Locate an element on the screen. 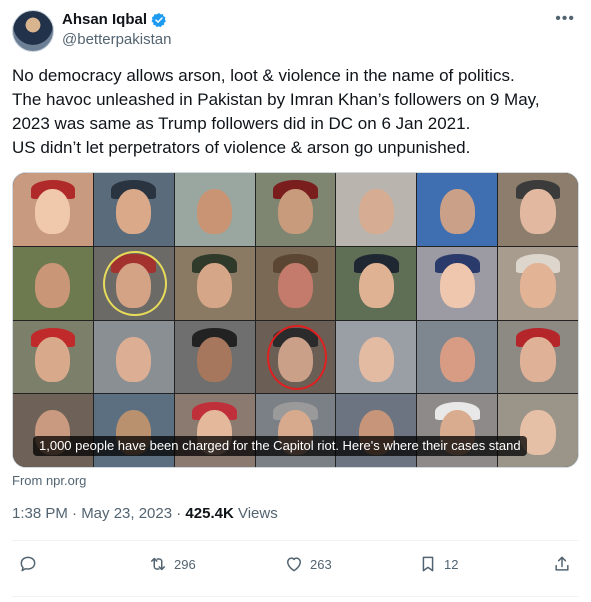 The width and height of the screenshot is (591, 602). share-button is located at coordinates (562, 564).